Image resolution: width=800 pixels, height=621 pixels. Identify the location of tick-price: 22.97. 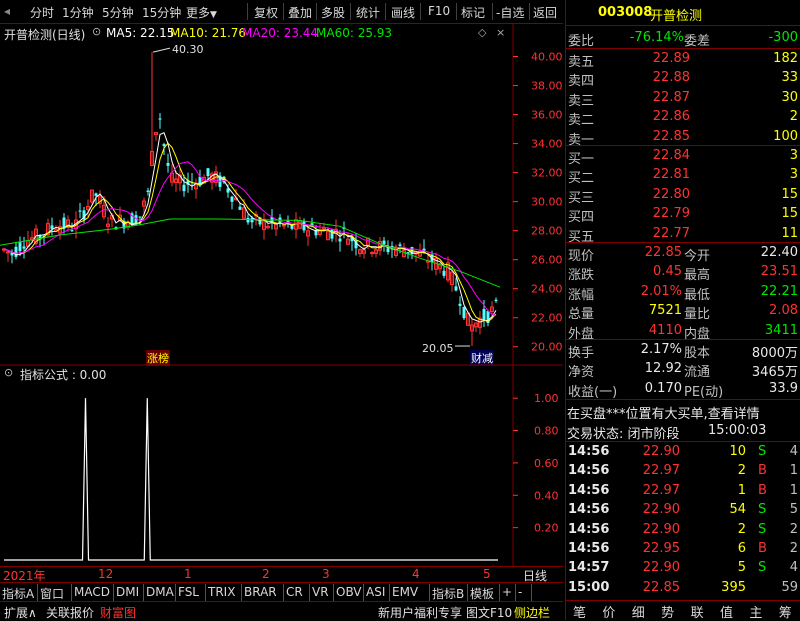
(661, 471).